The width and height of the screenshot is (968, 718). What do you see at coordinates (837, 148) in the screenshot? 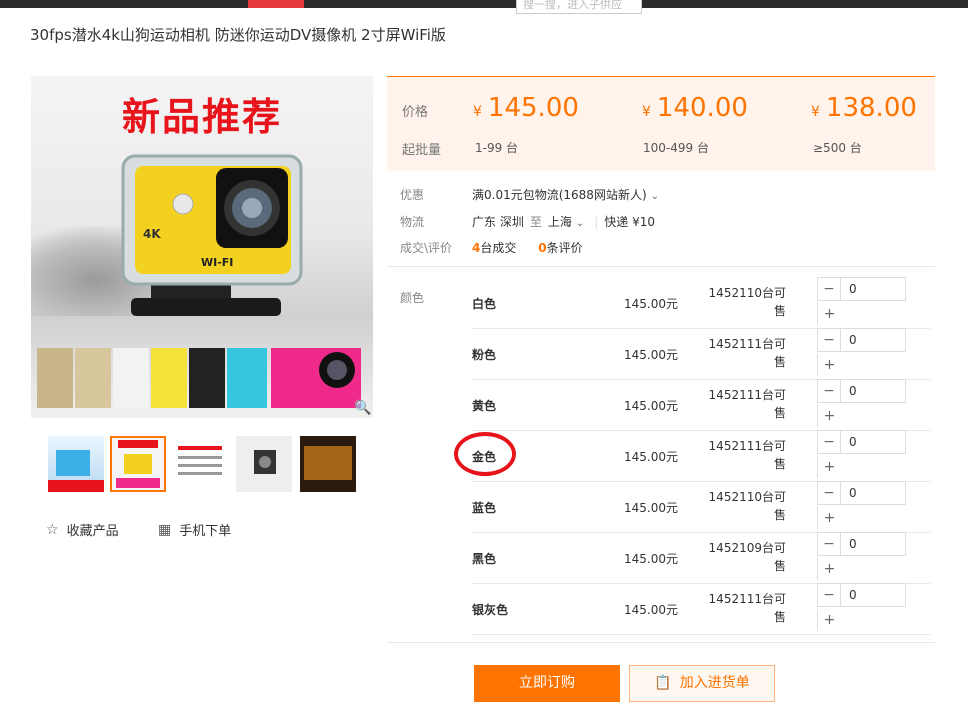
I see `tier-range-3: ≥500 台` at bounding box center [837, 148].